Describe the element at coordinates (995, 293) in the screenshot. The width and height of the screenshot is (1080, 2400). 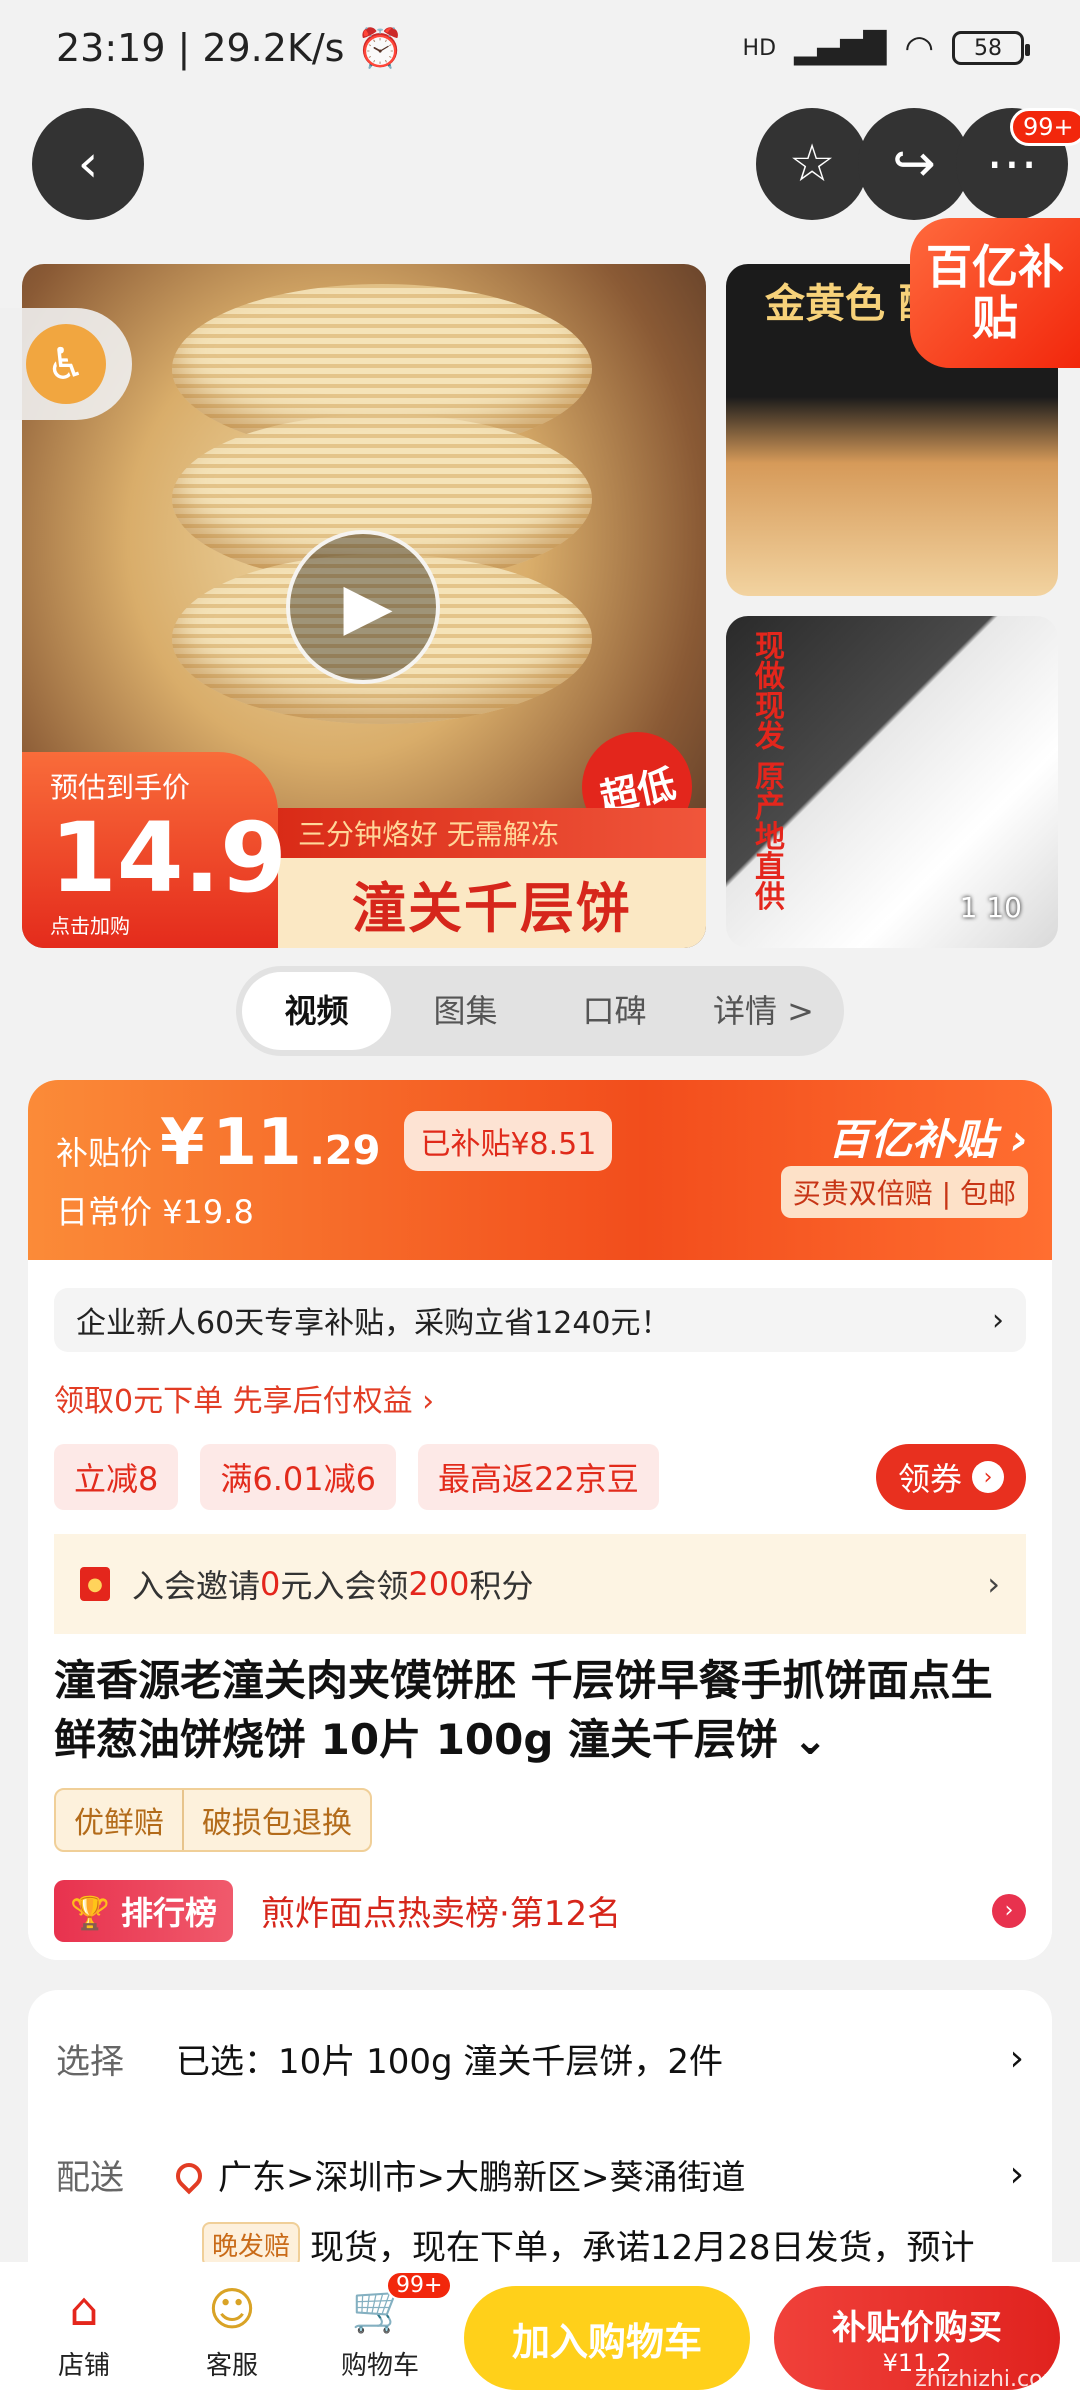
I see `subsidy-corner-badge: 百亿补贴` at that location.